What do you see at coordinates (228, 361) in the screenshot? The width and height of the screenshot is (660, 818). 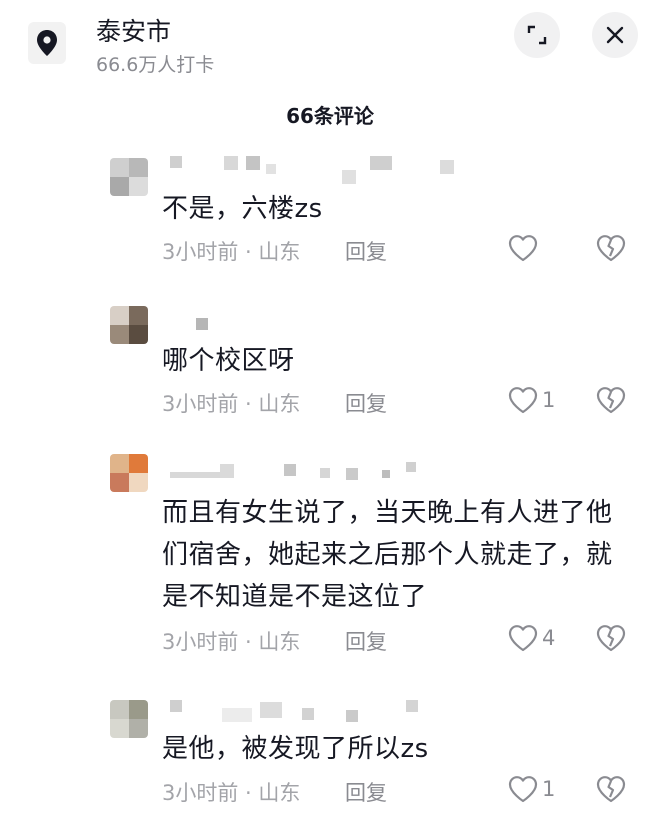 I see `comment-text: 哪个校区呀` at bounding box center [228, 361].